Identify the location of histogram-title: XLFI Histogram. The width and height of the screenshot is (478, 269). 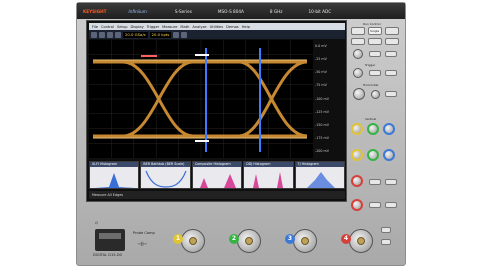
(114, 164).